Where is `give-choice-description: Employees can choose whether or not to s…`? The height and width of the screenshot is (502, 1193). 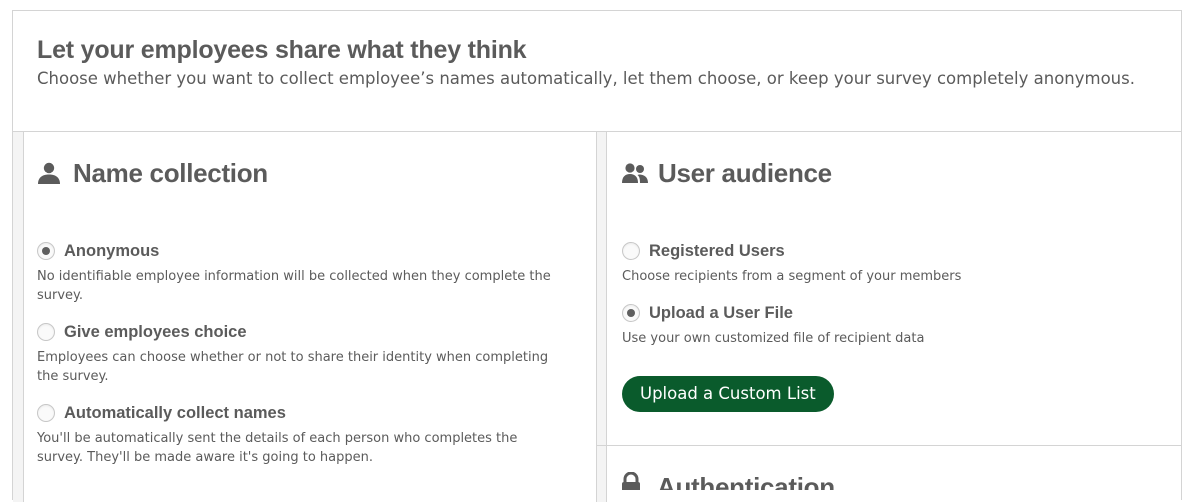
give-choice-description: Employees can choose whether or not to s… is located at coordinates (293, 367).